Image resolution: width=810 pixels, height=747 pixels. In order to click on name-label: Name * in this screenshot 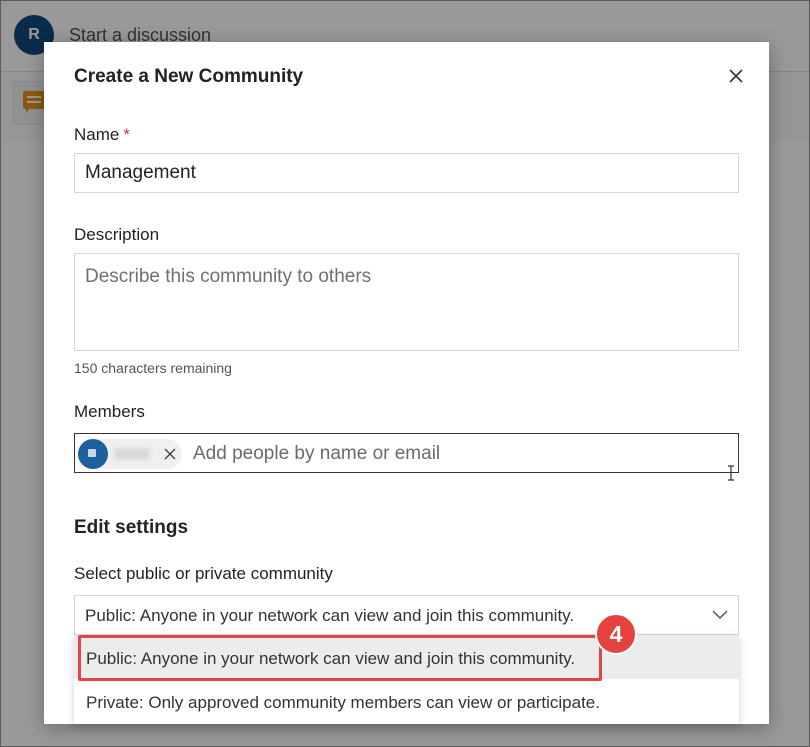, I will do `click(102, 135)`.